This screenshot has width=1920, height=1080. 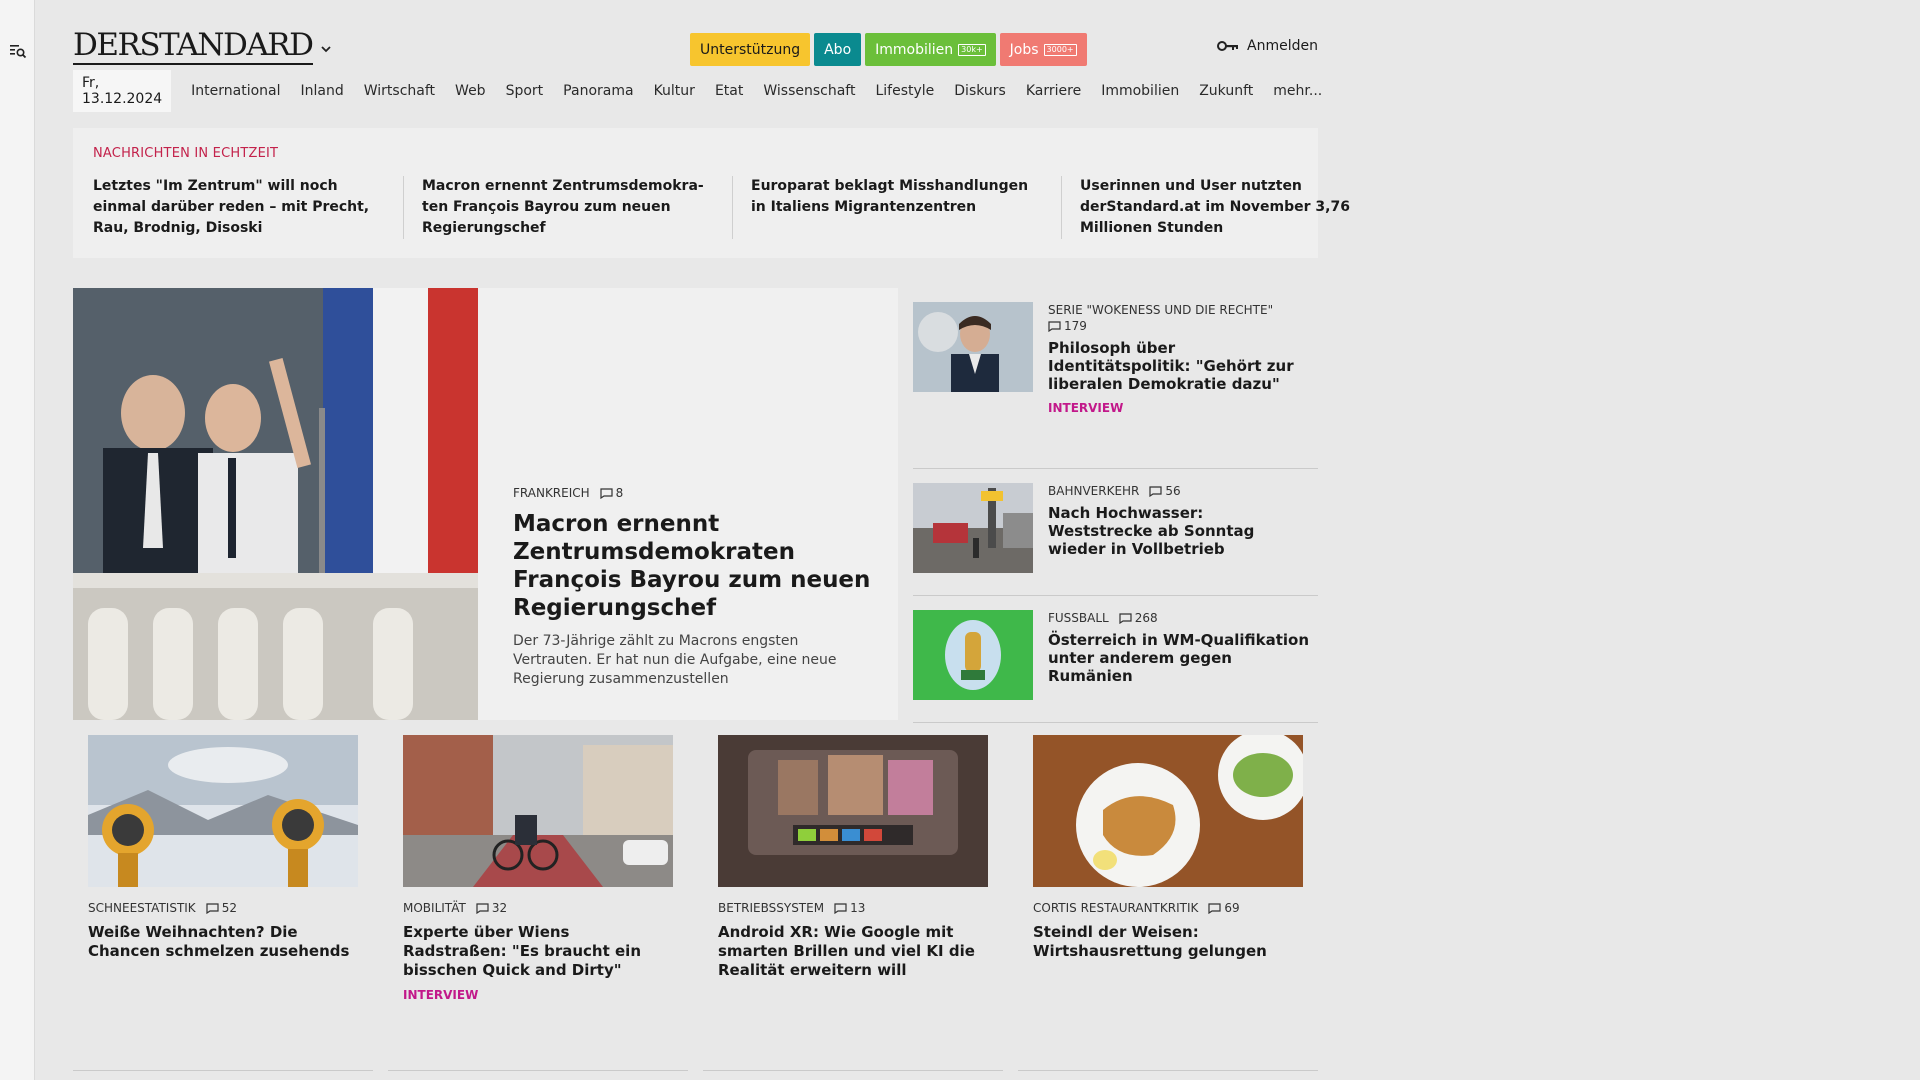 I want to click on site-logo: DERSTANDARD, so click(x=193, y=47).